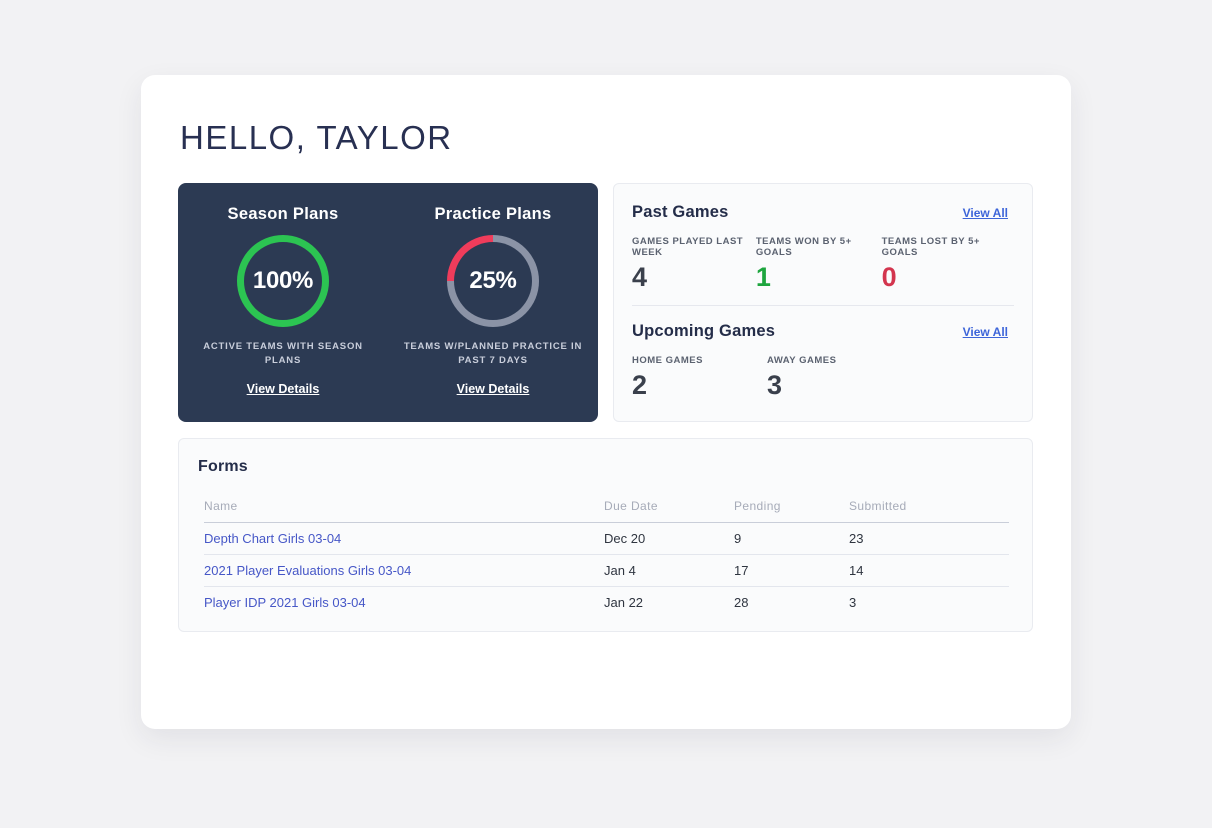  I want to click on season-plans-view-details-link: View Details, so click(283, 389).